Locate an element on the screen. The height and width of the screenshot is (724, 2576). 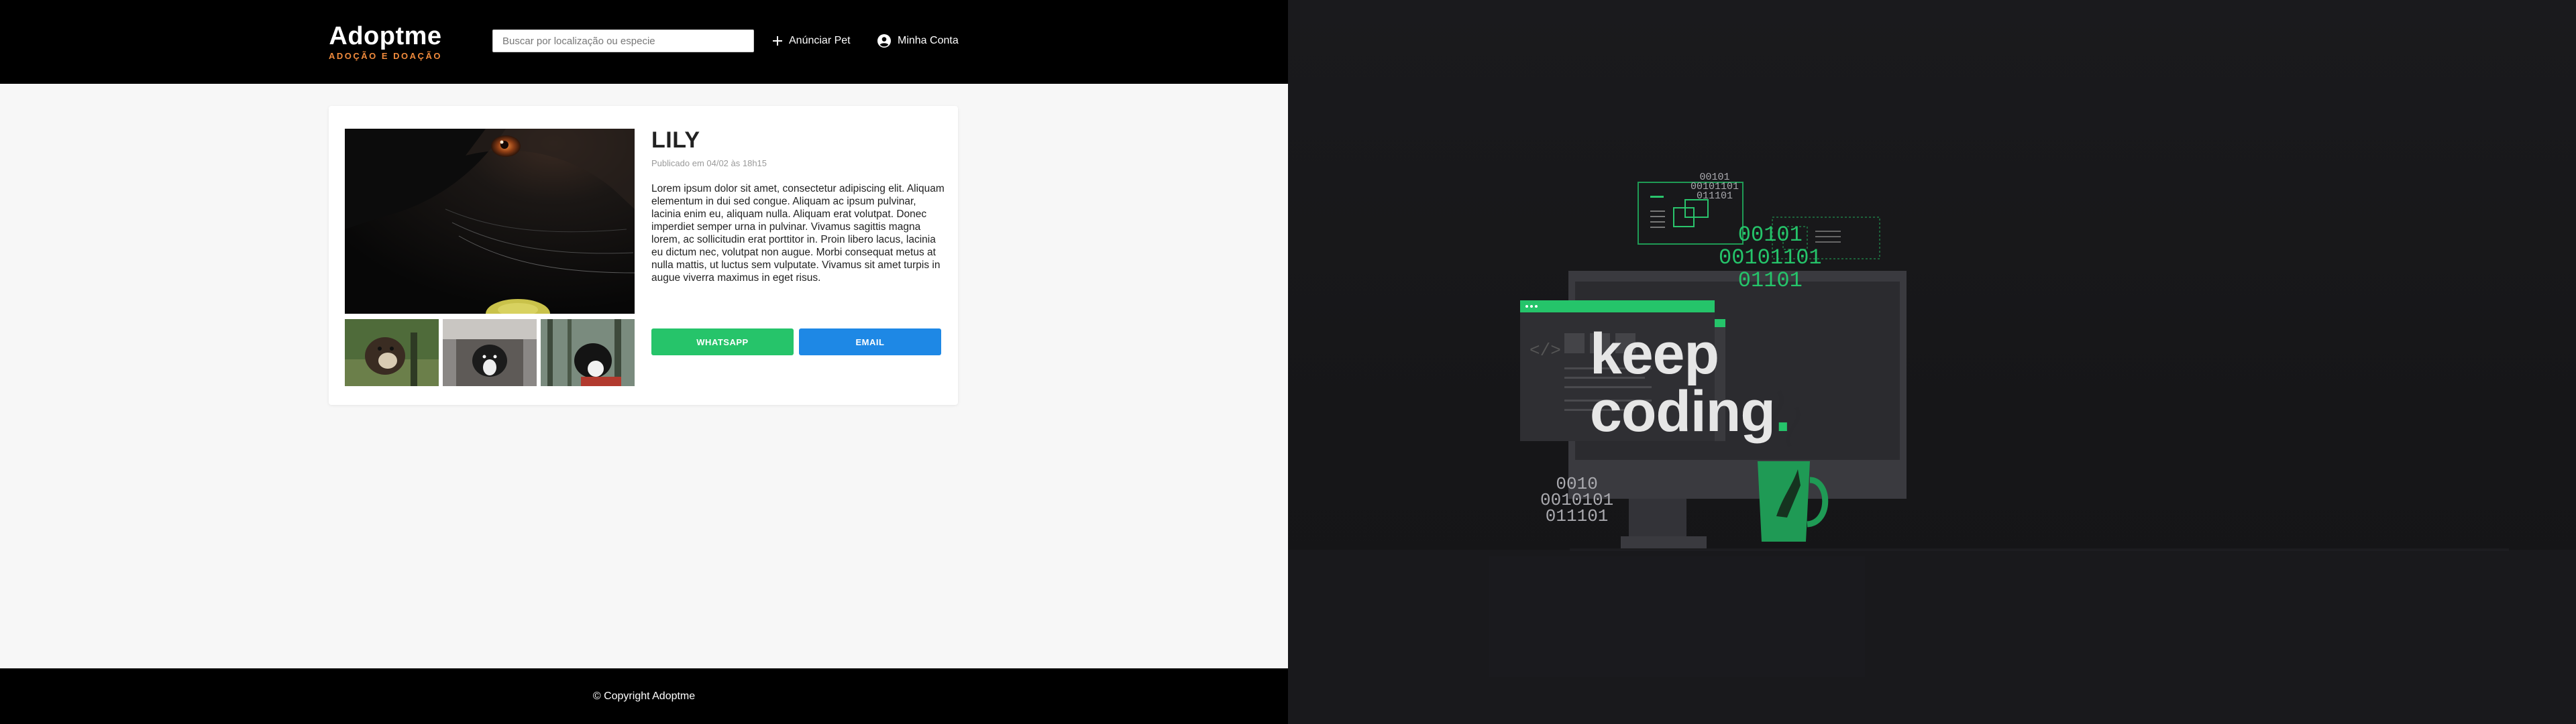
email-button: EMAIL is located at coordinates (870, 341).